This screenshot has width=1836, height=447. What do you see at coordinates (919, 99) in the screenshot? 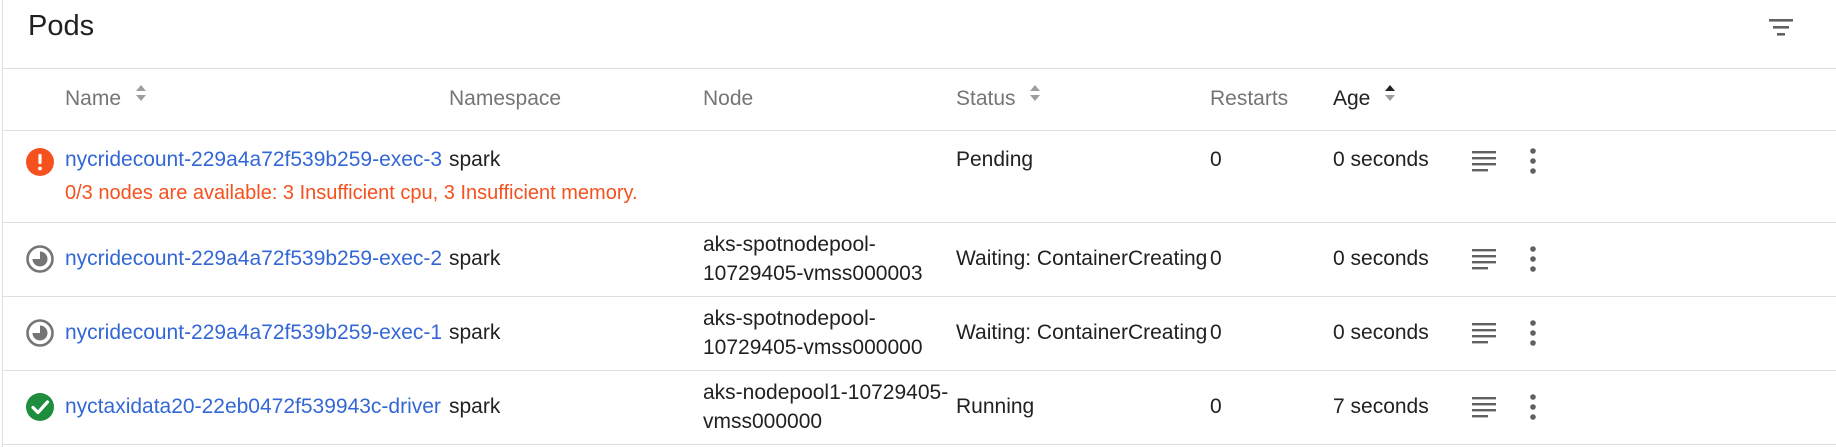
I see `table-header: Name Namespace Node Status Restarts Age` at bounding box center [919, 99].